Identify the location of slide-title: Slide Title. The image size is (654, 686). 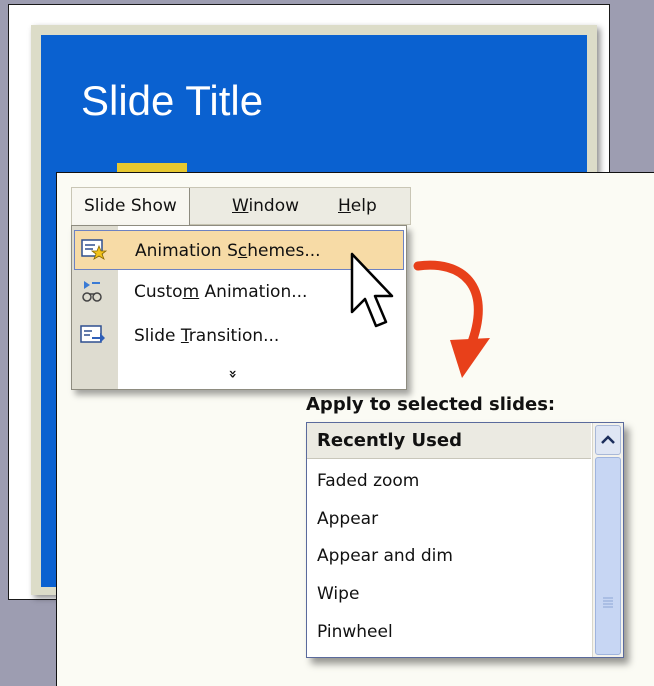
(172, 100).